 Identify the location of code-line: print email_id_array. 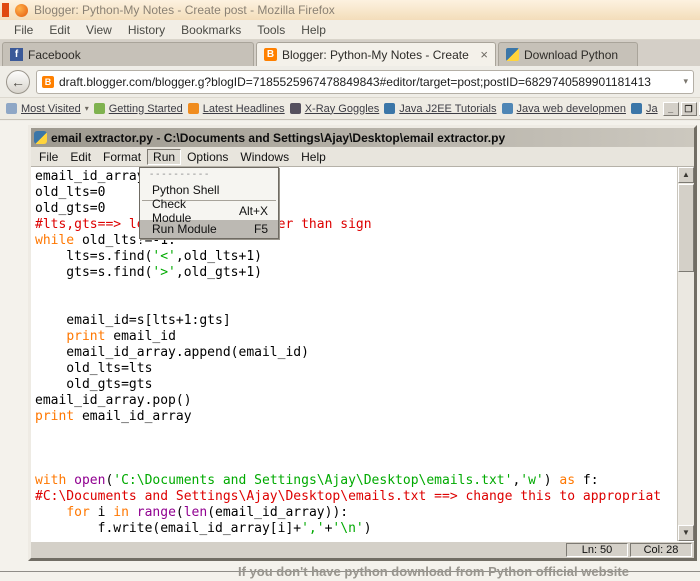
(113, 416).